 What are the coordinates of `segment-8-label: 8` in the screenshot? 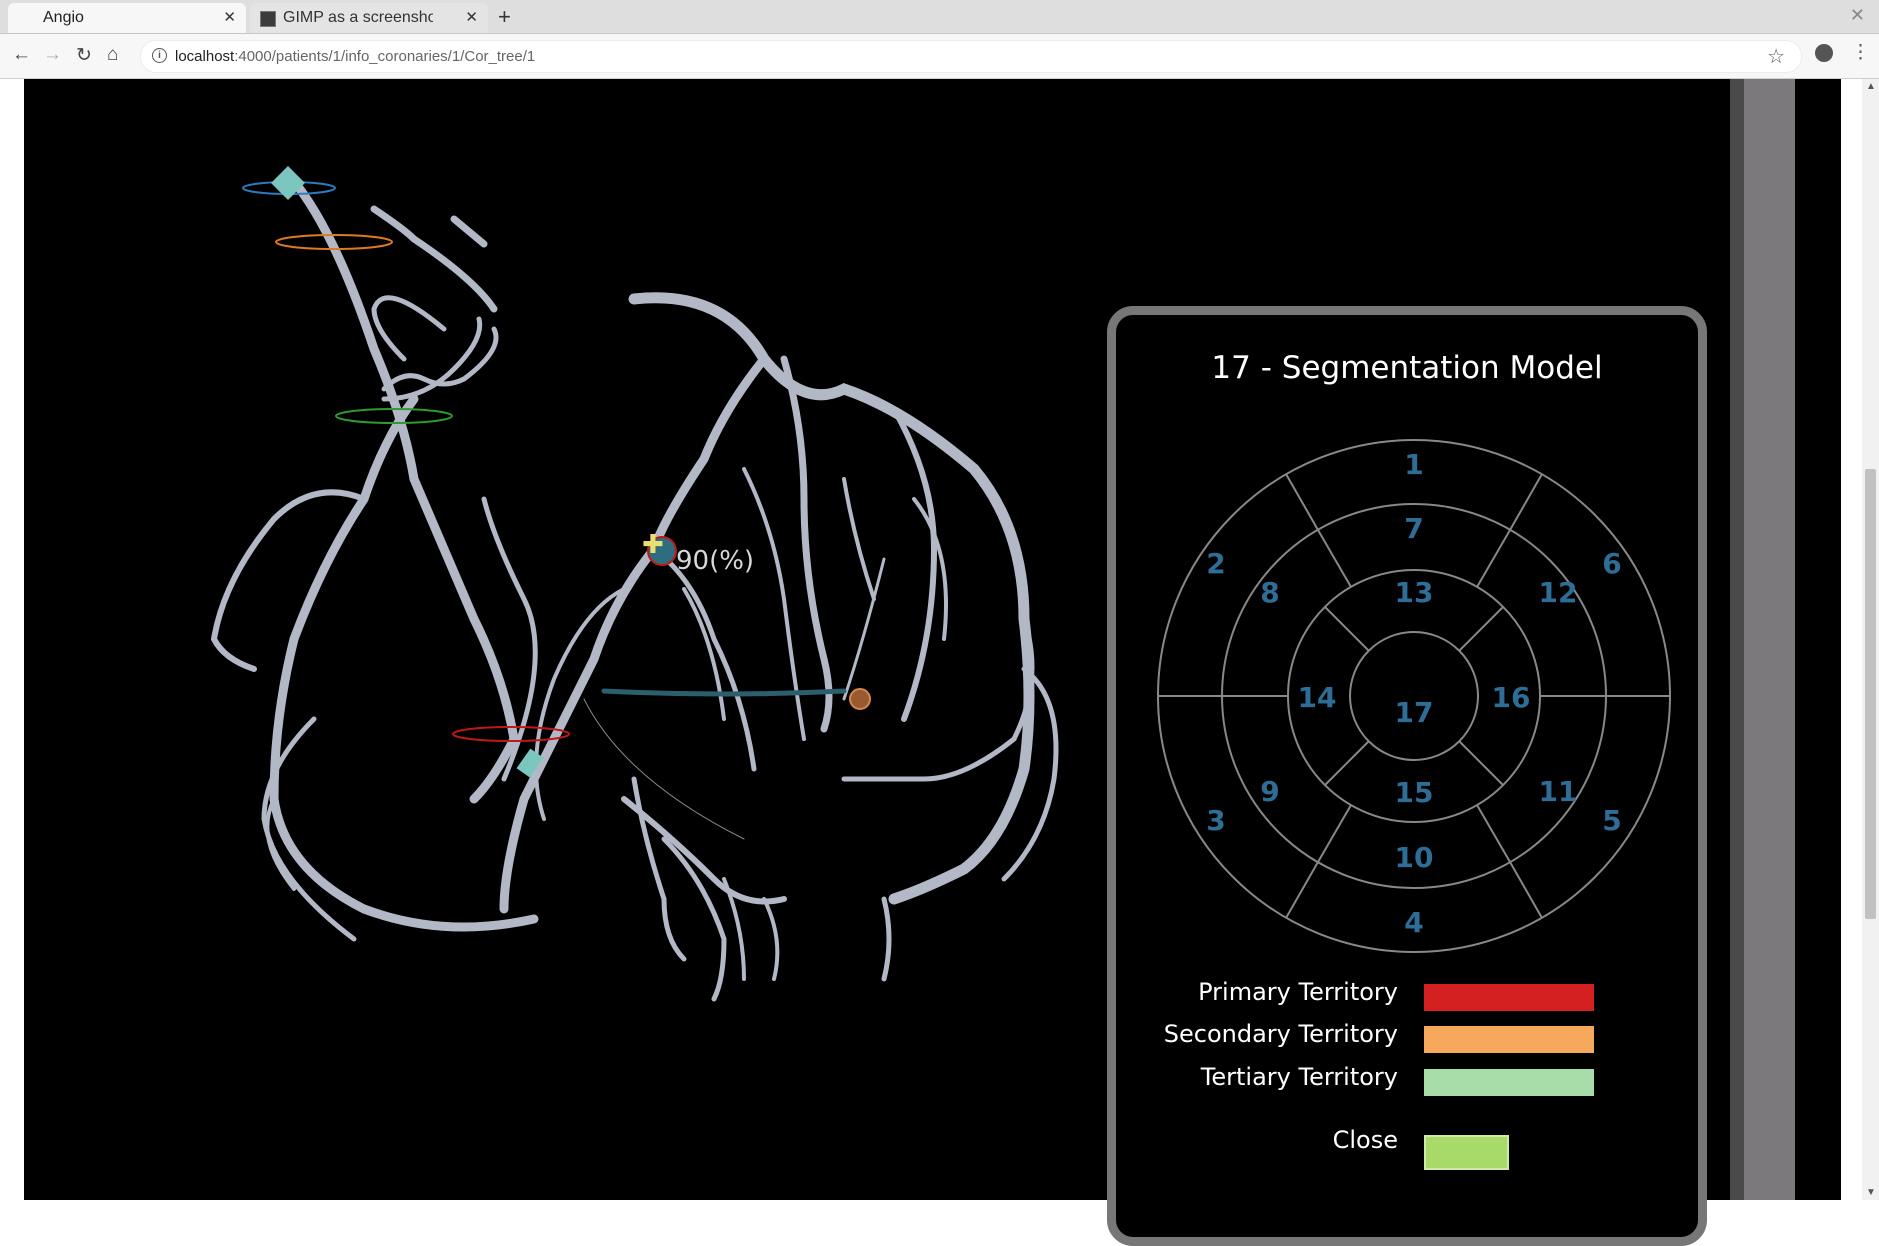 It's located at (1269, 592).